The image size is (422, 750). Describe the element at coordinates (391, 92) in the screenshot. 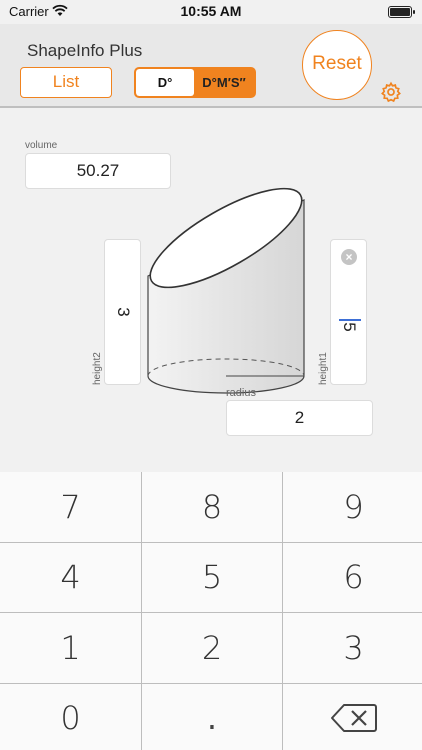

I see `gear-icon` at that location.